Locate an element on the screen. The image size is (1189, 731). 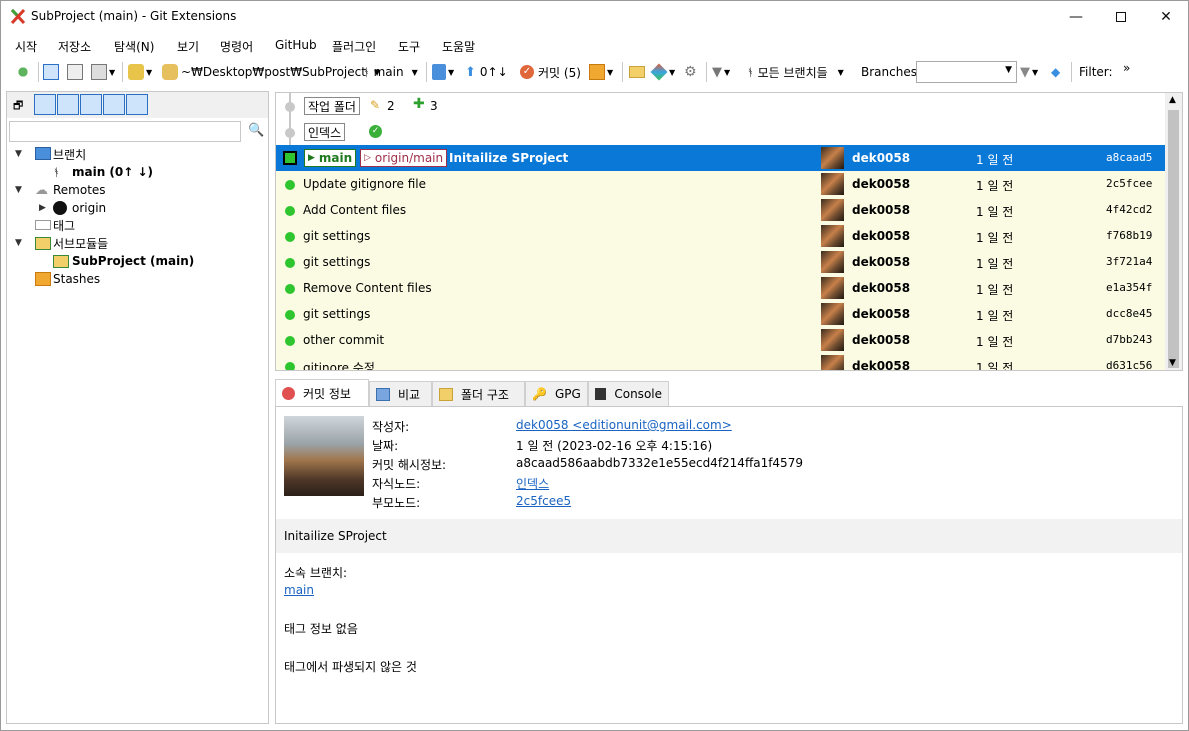
commit-row: other commit dek0058 1 일 전 d7bb243 is located at coordinates (721, 340).